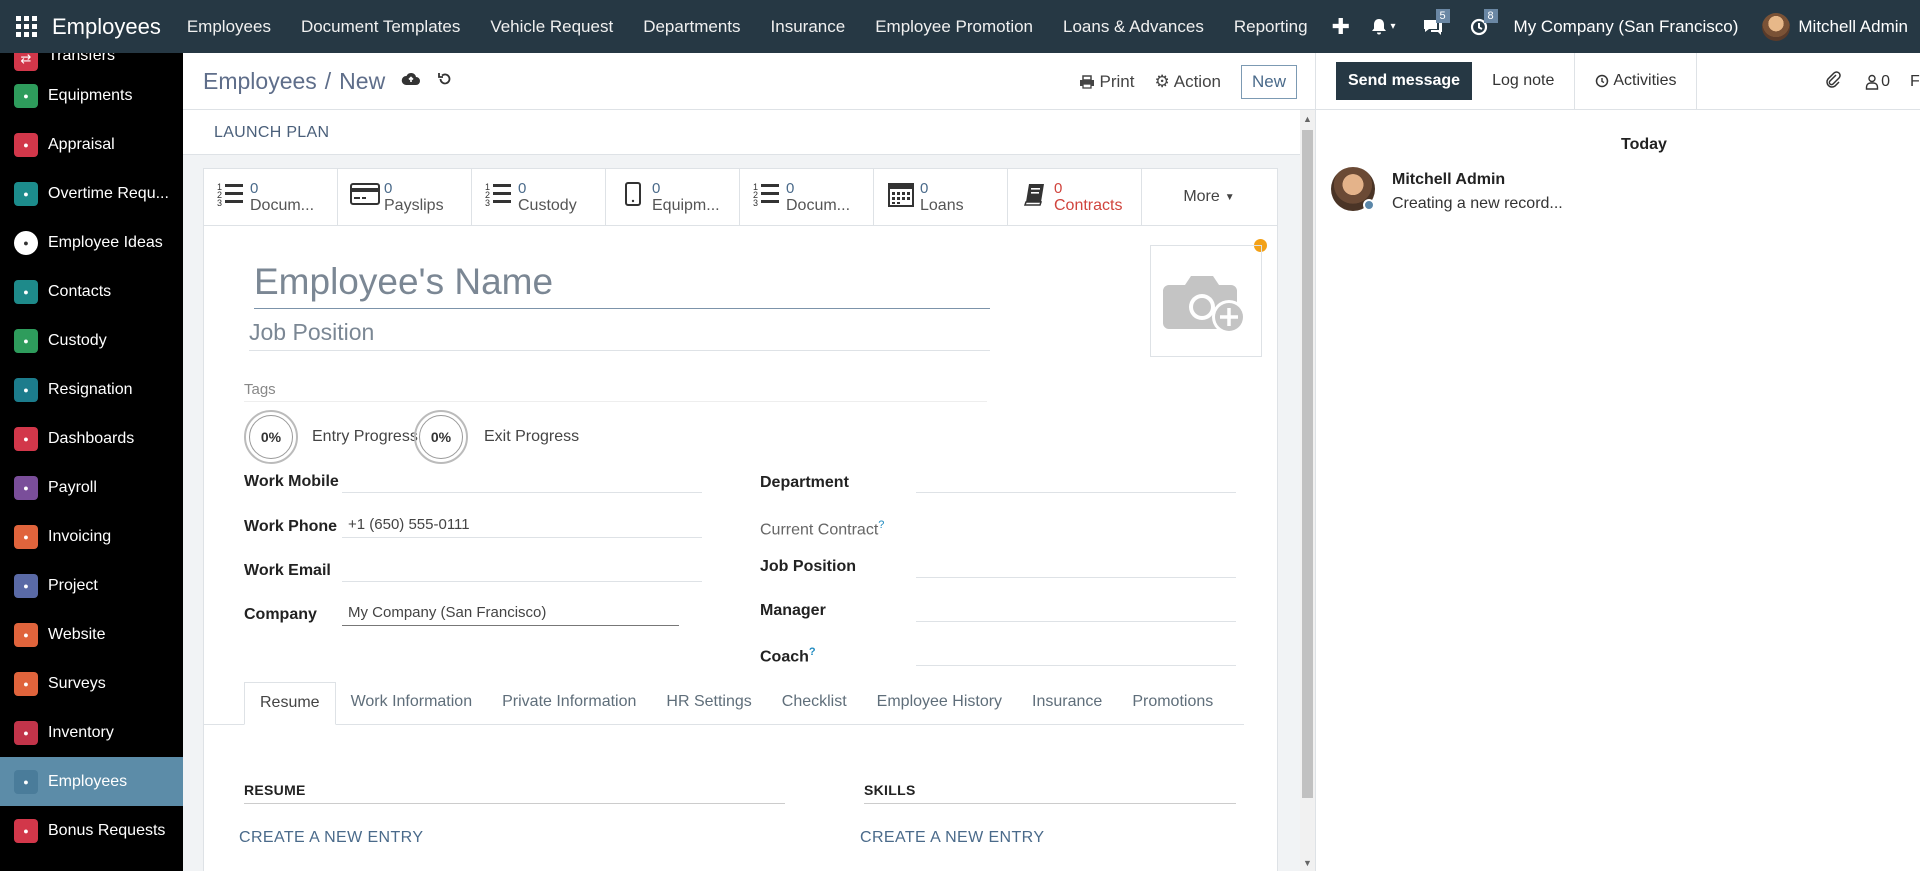 The height and width of the screenshot is (871, 1920). I want to click on company-field: My Company (San Francisco), so click(510, 613).